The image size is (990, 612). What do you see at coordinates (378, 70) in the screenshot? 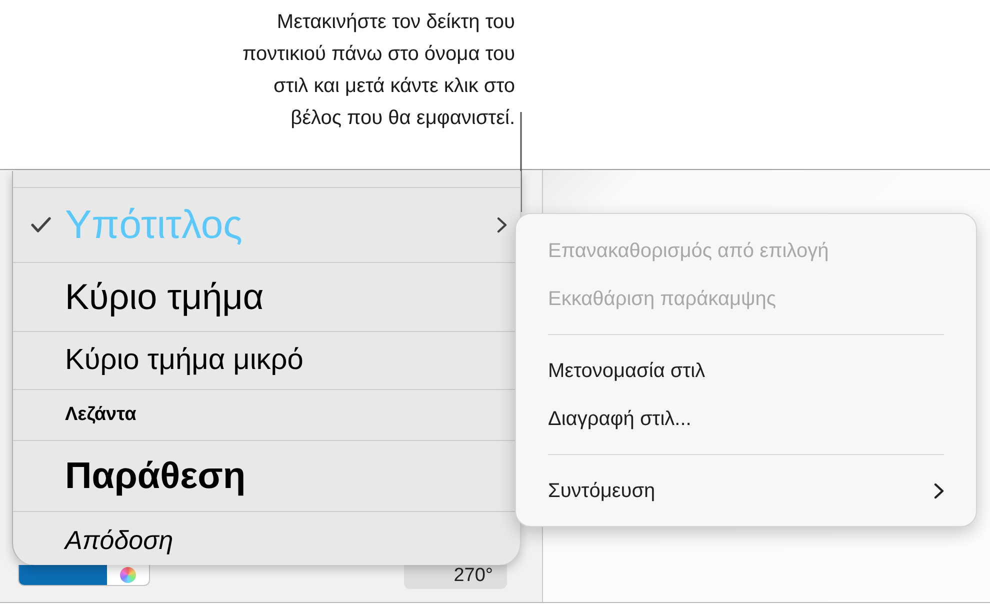
I see `callout-text: Μετακινήστε τον δείκτη του ποντικιού πάνω στο όνομα του στιλ και μετά κάντε κλικ στο βέλος που θα εμφανιστεί.` at bounding box center [378, 70].